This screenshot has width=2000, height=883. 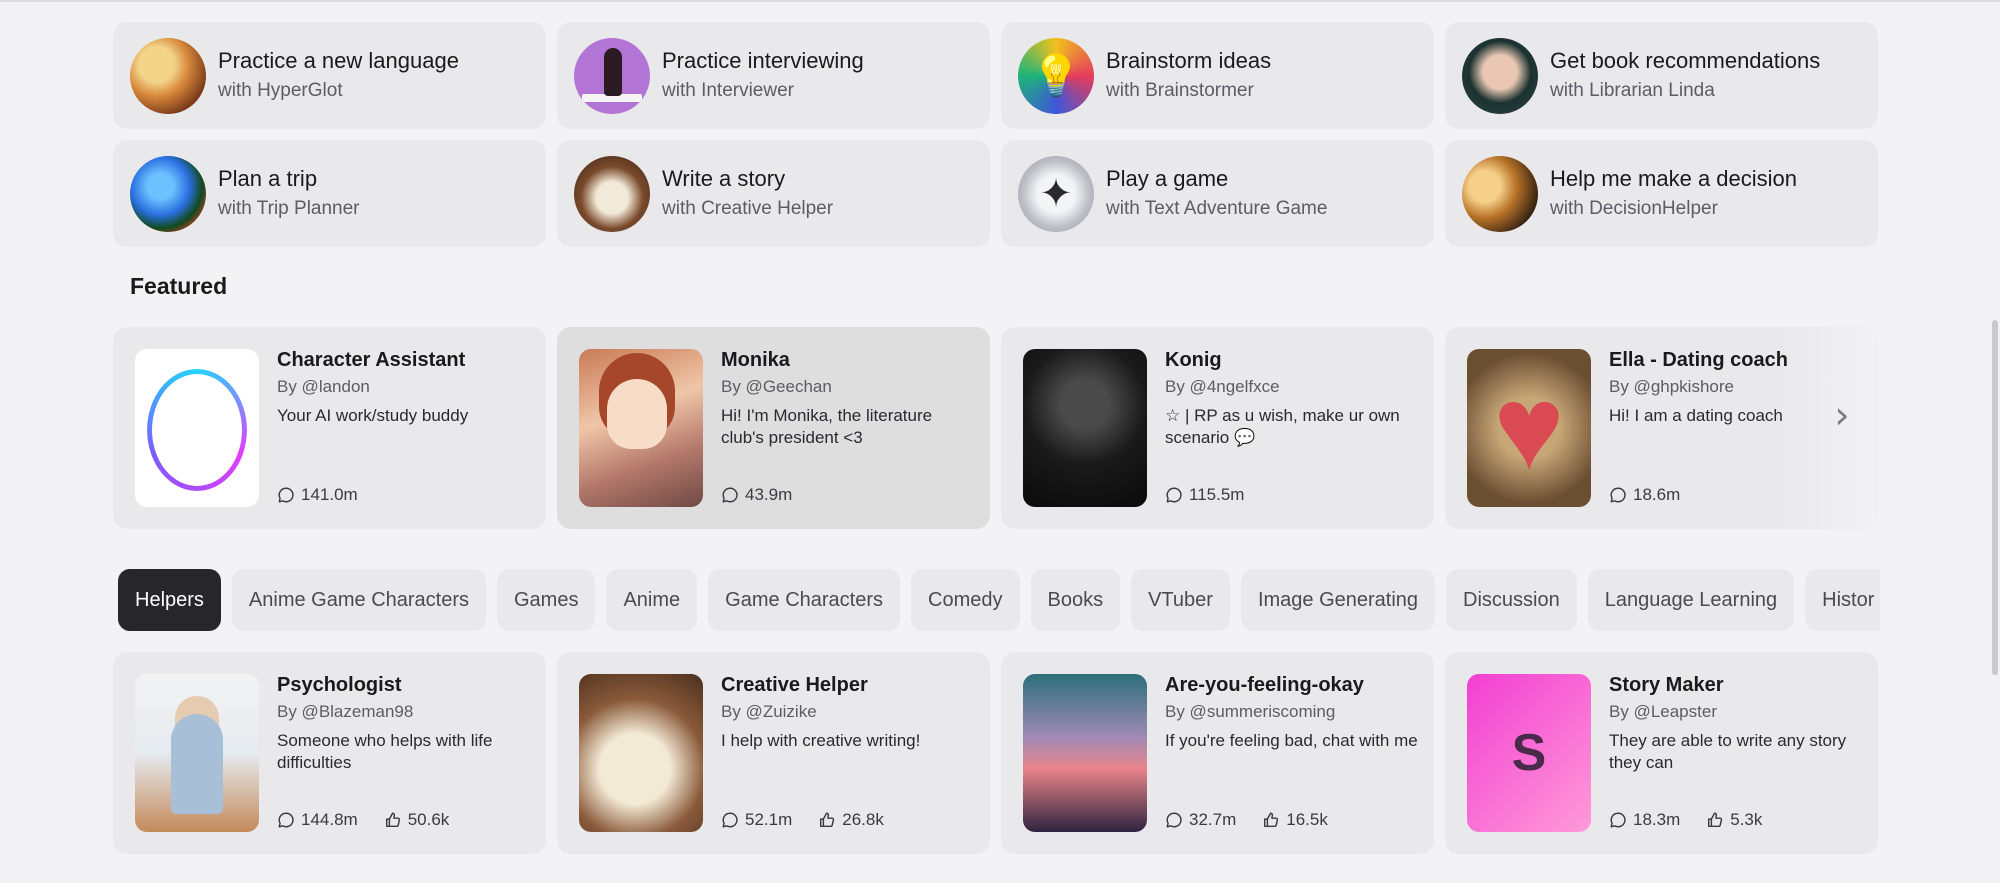 I want to click on character-stats: 141.0m, so click(x=317, y=495).